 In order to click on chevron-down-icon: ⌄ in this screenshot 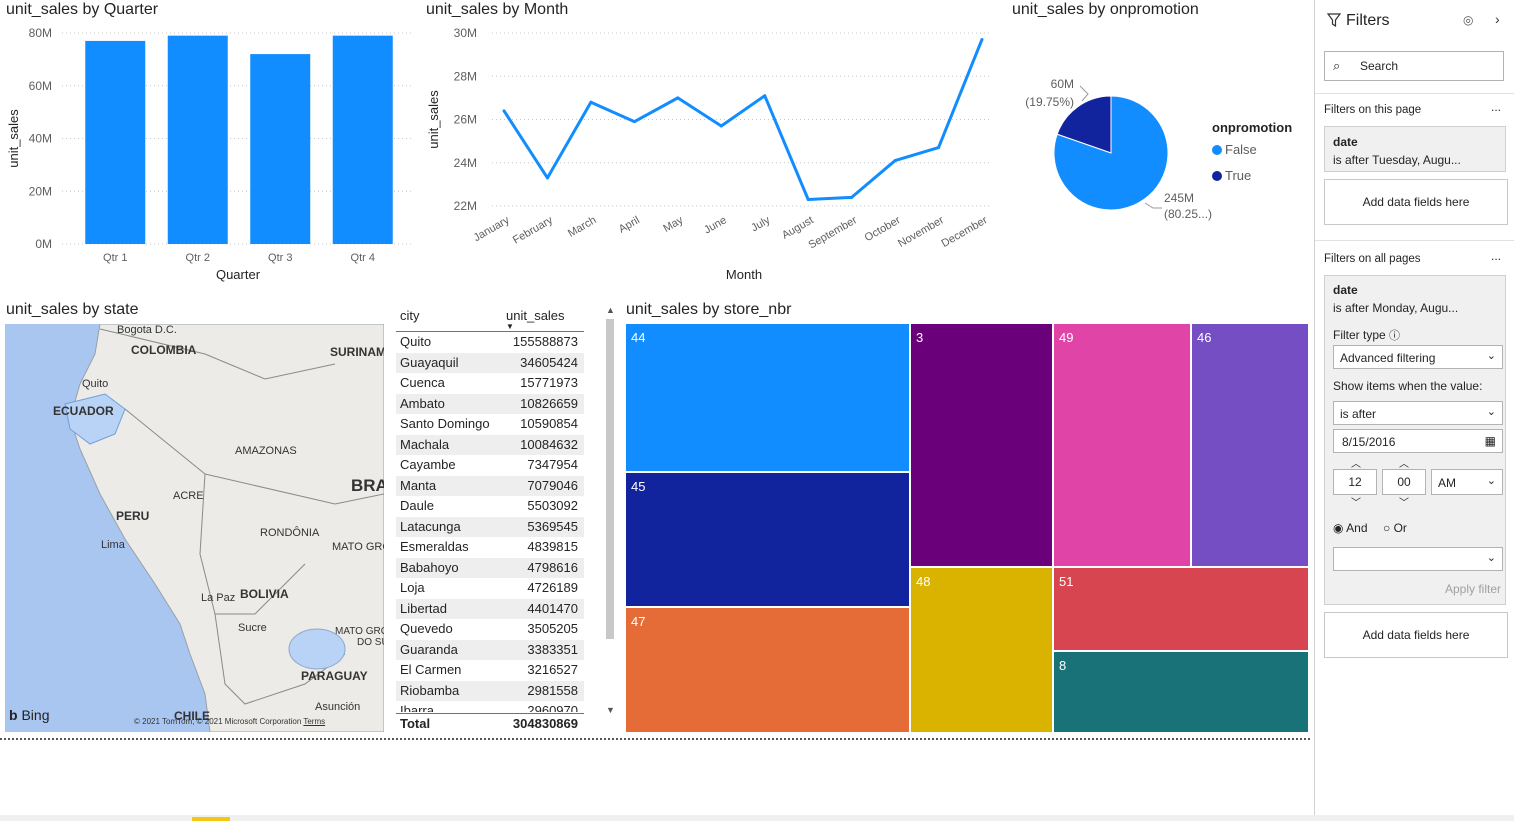, I will do `click(1491, 356)`.